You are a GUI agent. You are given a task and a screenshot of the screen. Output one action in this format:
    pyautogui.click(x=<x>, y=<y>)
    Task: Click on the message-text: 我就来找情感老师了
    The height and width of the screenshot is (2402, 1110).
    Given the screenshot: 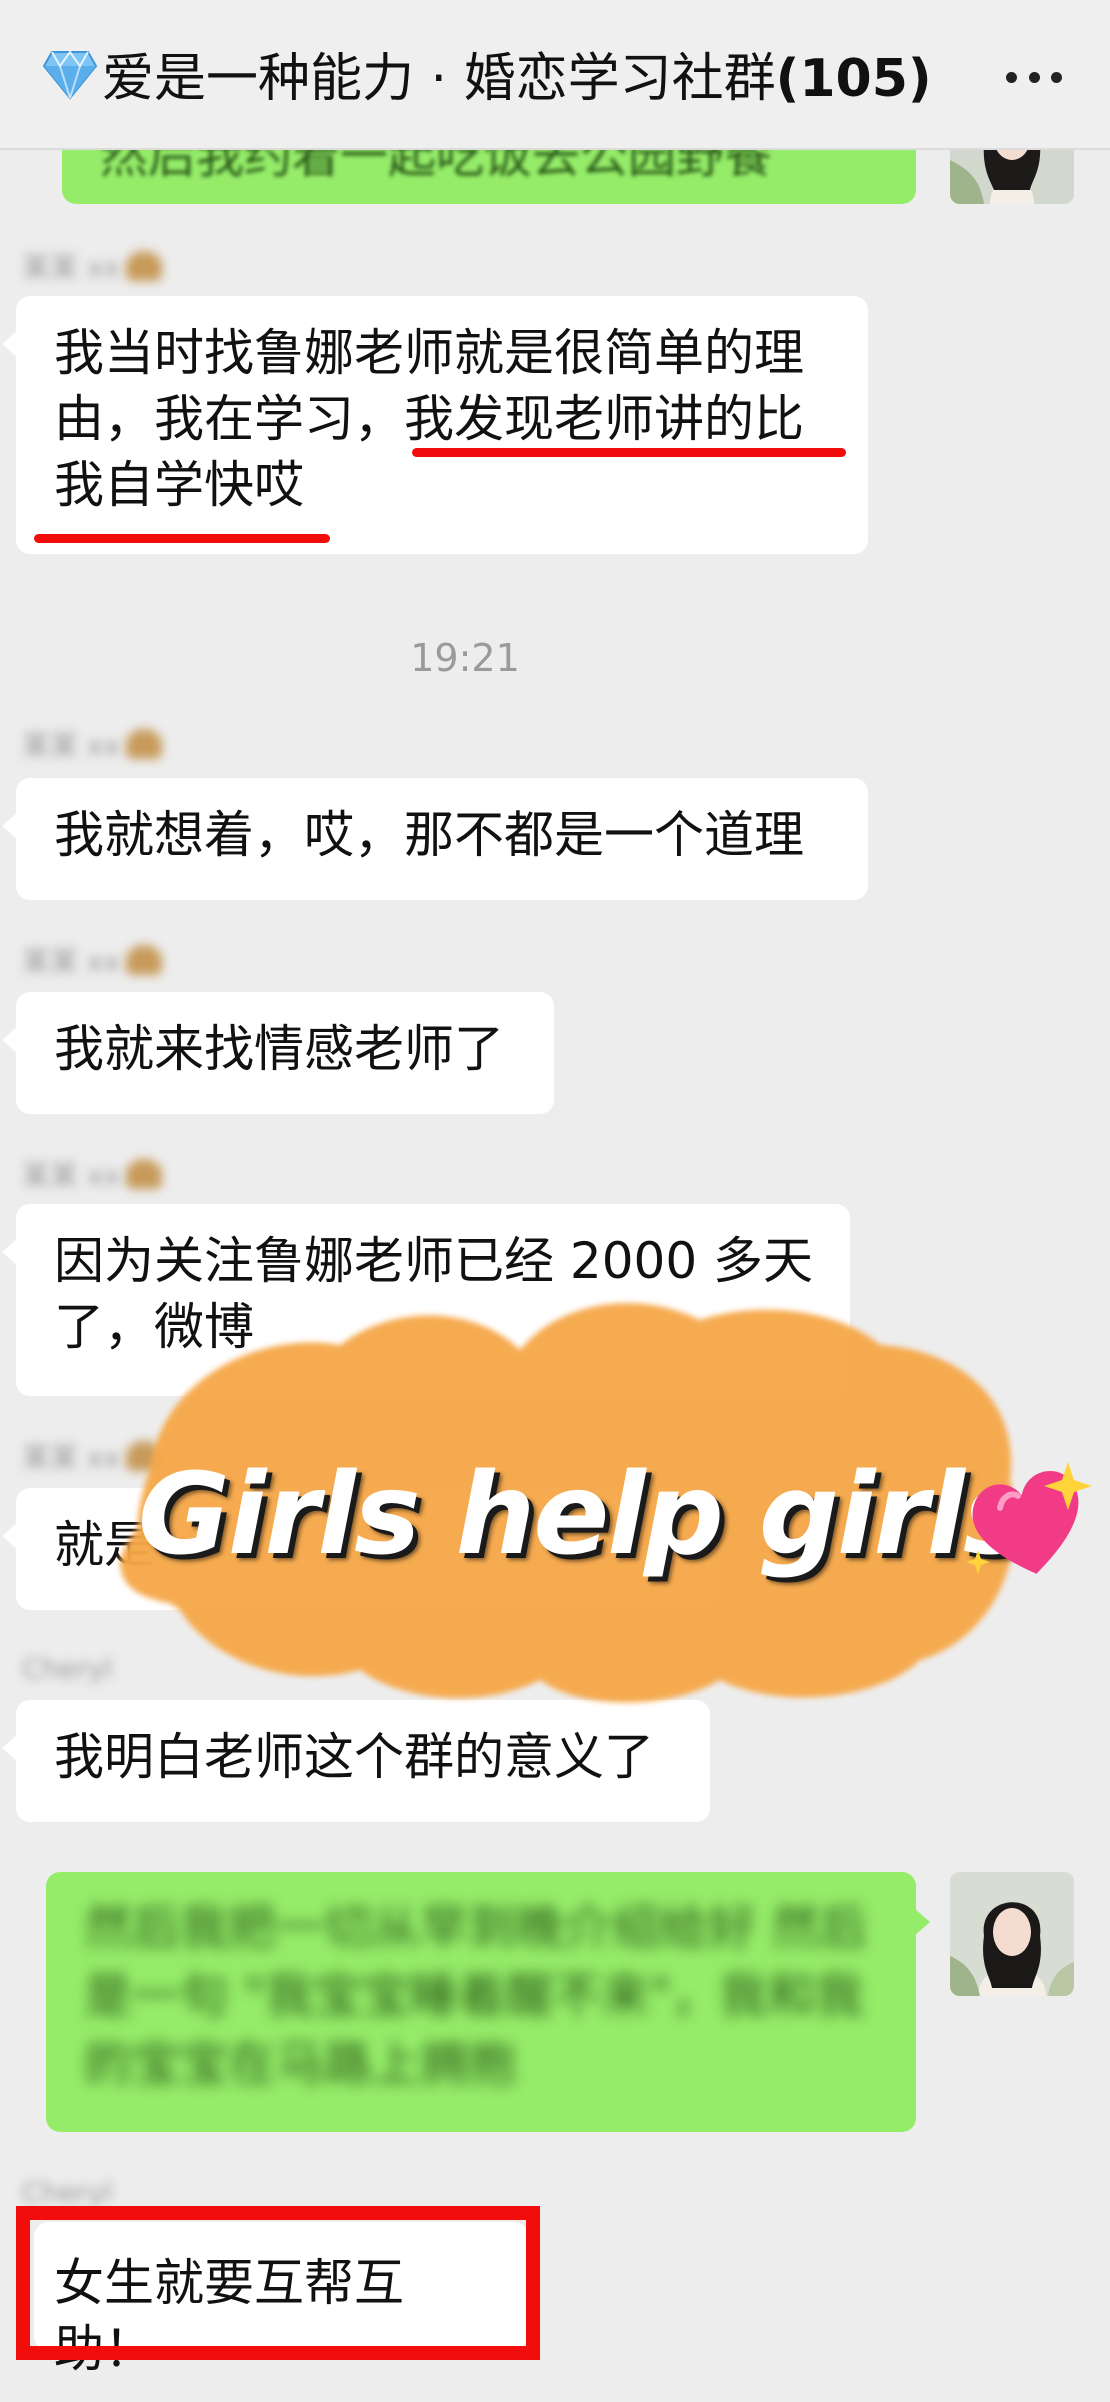 What is the action you would take?
    pyautogui.click(x=279, y=1049)
    